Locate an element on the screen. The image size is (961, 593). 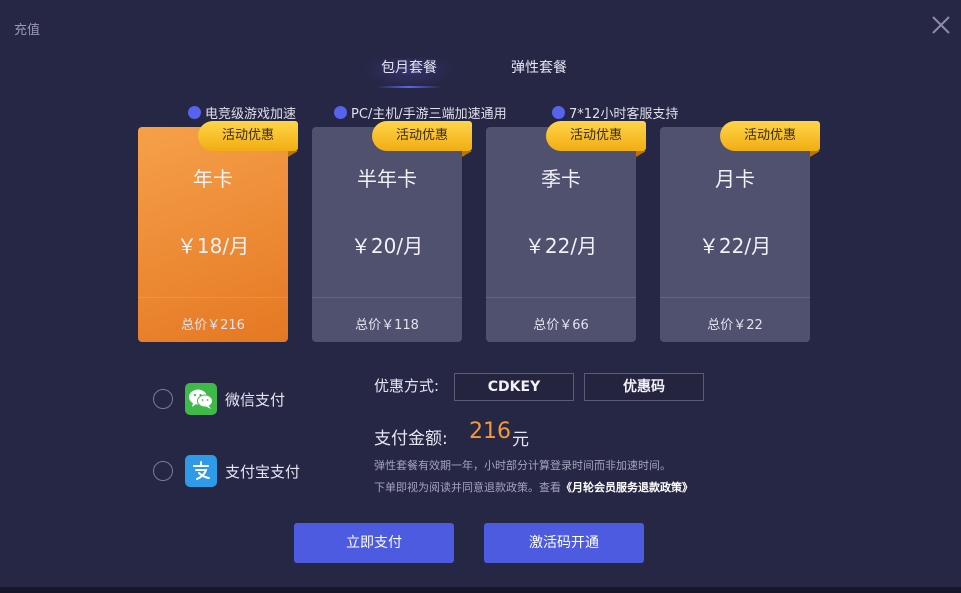
feature-label: PC/主机/手游三端加速通用 is located at coordinates (429, 114).